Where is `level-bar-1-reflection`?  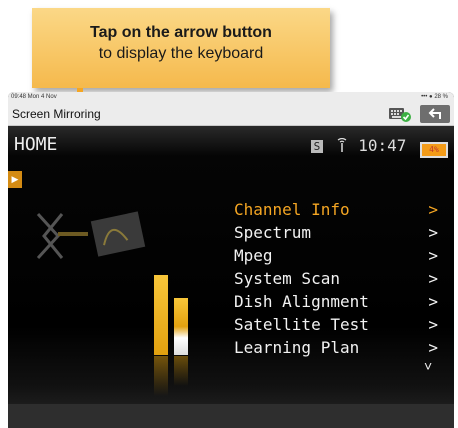
level-bar-1-reflection is located at coordinates (161, 376).